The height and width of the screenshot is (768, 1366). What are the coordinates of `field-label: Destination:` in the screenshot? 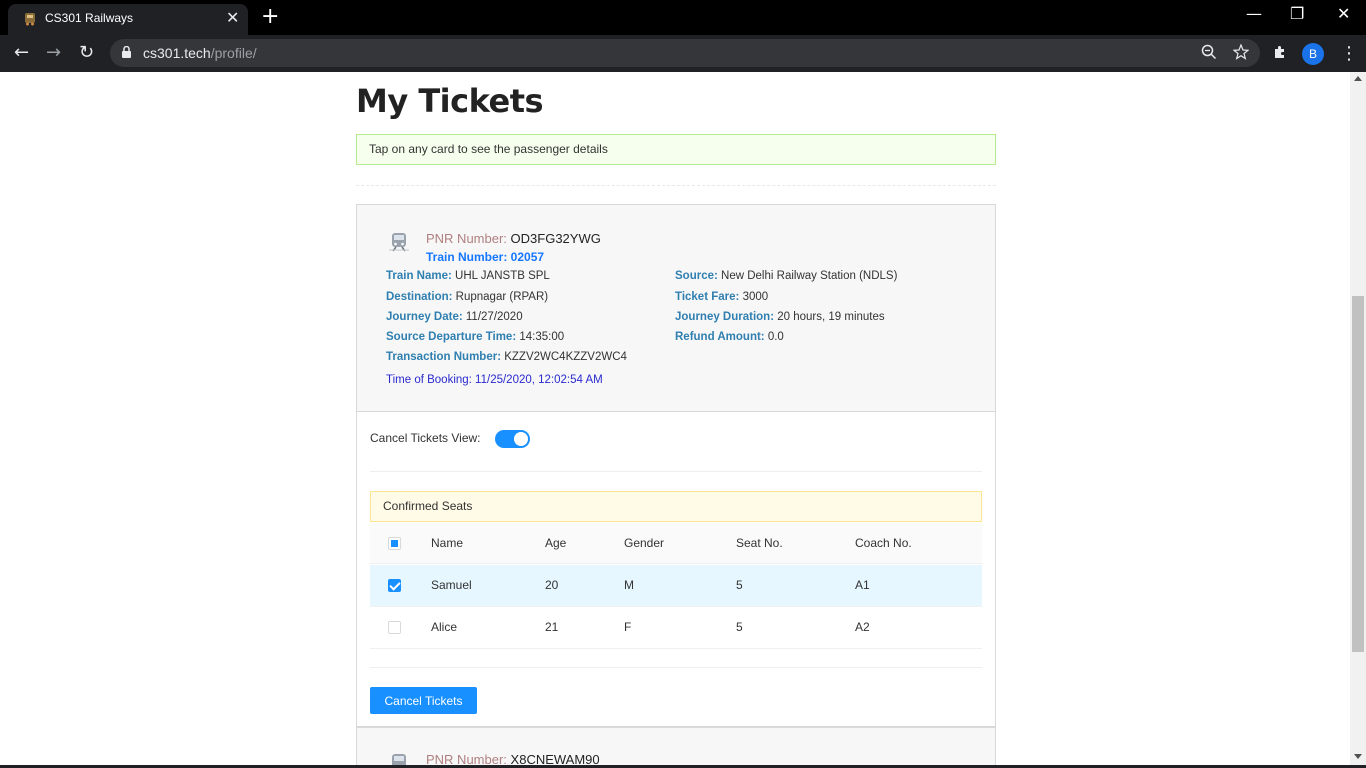 It's located at (419, 297).